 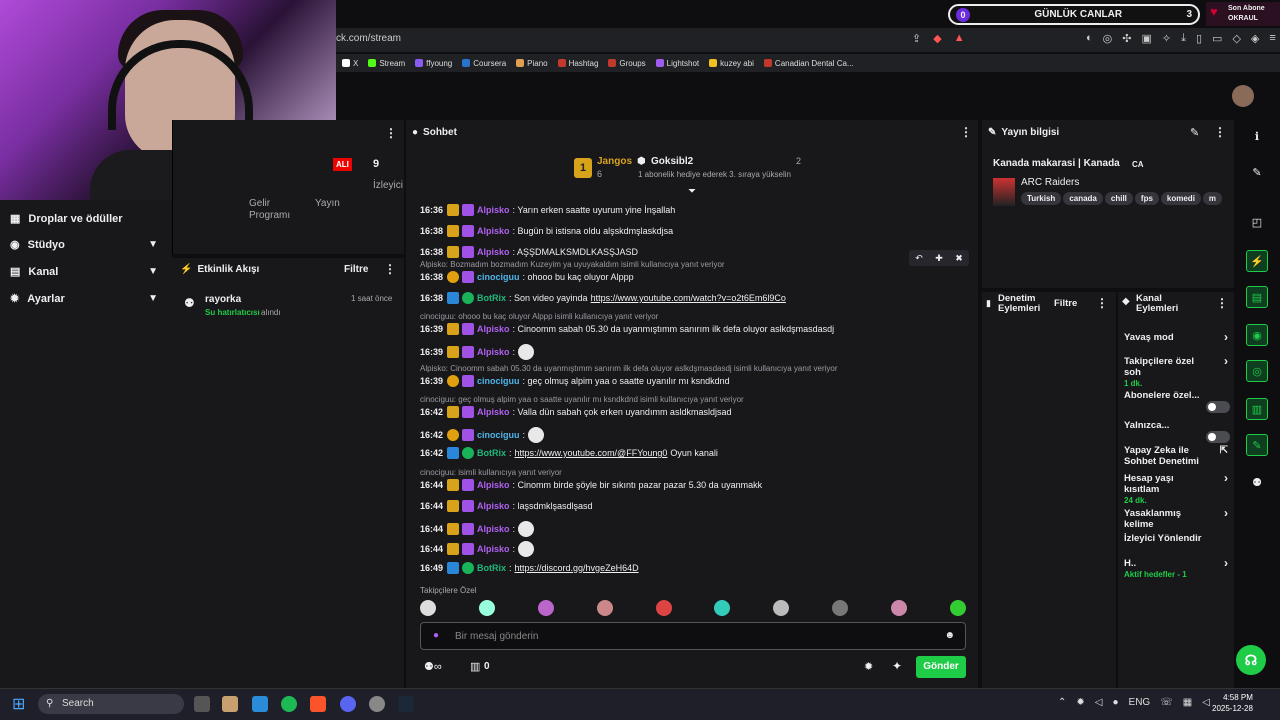 What do you see at coordinates (1257, 223) in the screenshot?
I see `focus-icon: ◰` at bounding box center [1257, 223].